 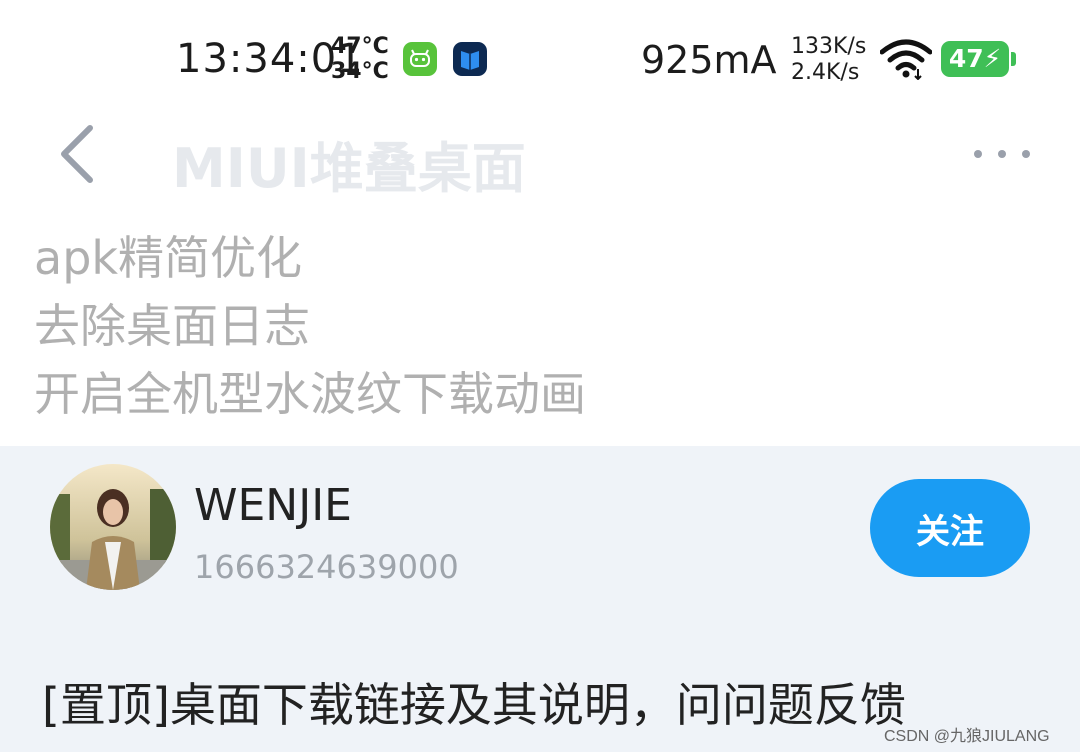 What do you see at coordinates (950, 528) in the screenshot?
I see `follow-button: 关注` at bounding box center [950, 528].